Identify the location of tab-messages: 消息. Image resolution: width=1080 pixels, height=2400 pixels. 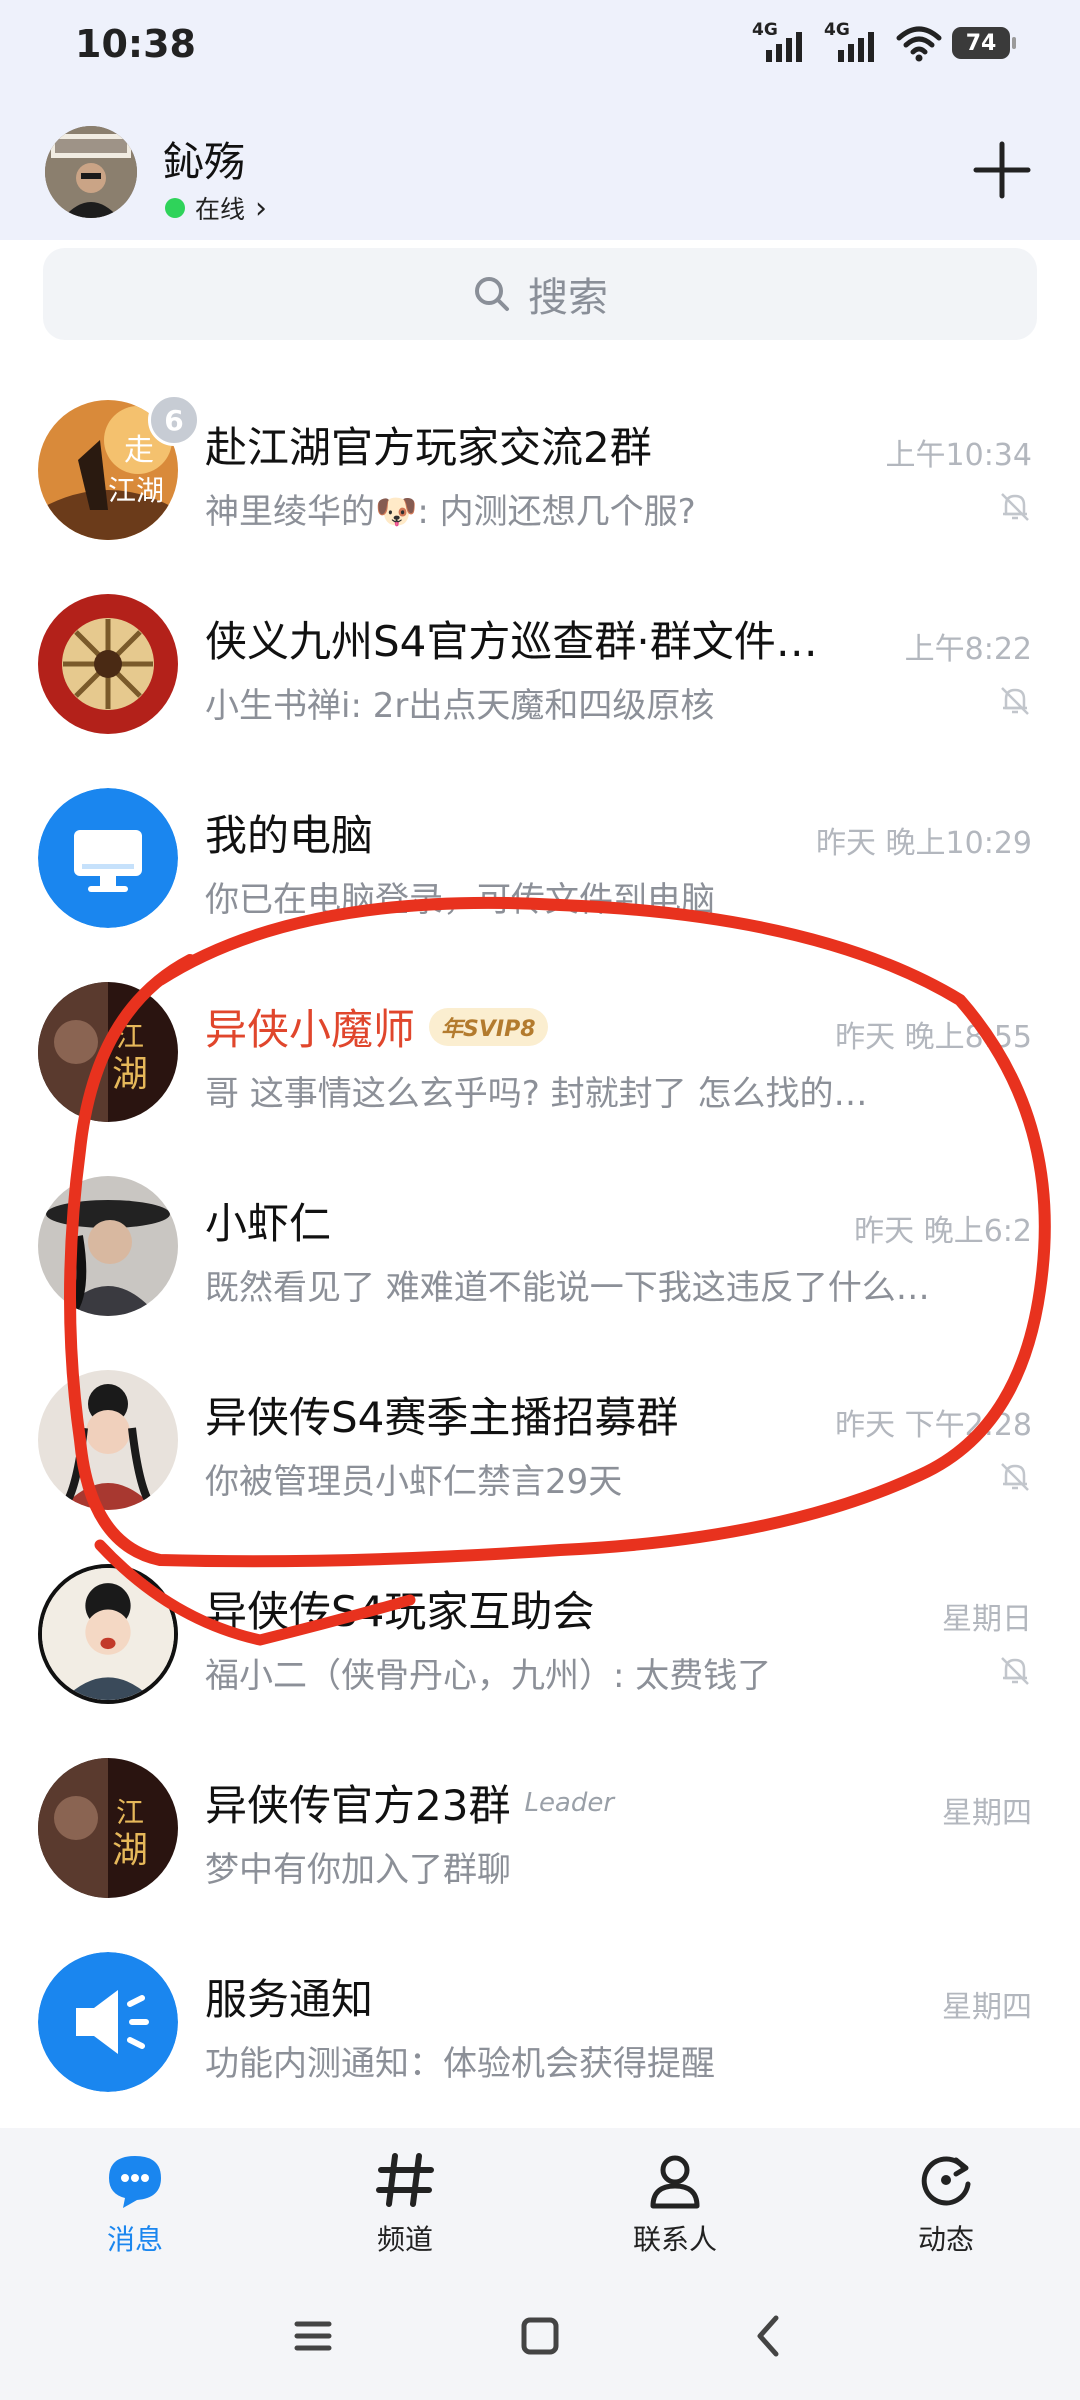
(135, 2204).